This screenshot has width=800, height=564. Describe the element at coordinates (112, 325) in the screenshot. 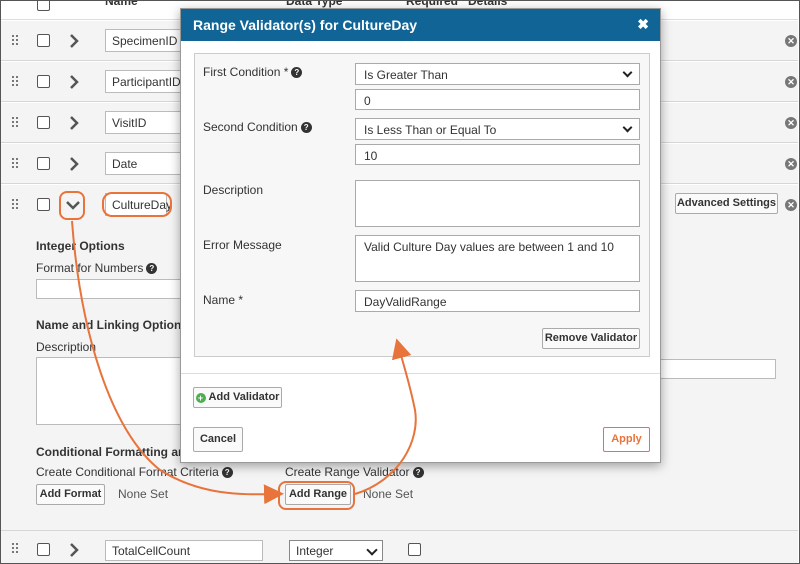

I see `name-linking-title: Name and Linking Options` at that location.